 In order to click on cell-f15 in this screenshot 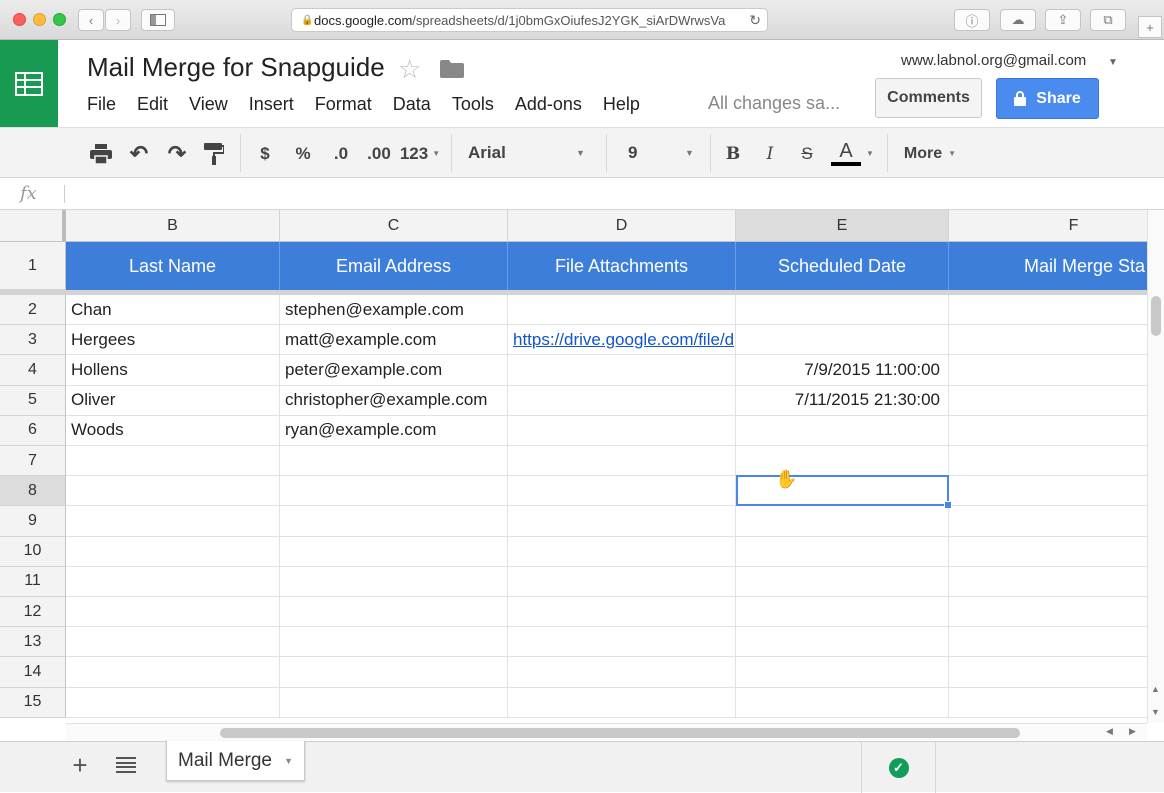, I will do `click(1048, 703)`.